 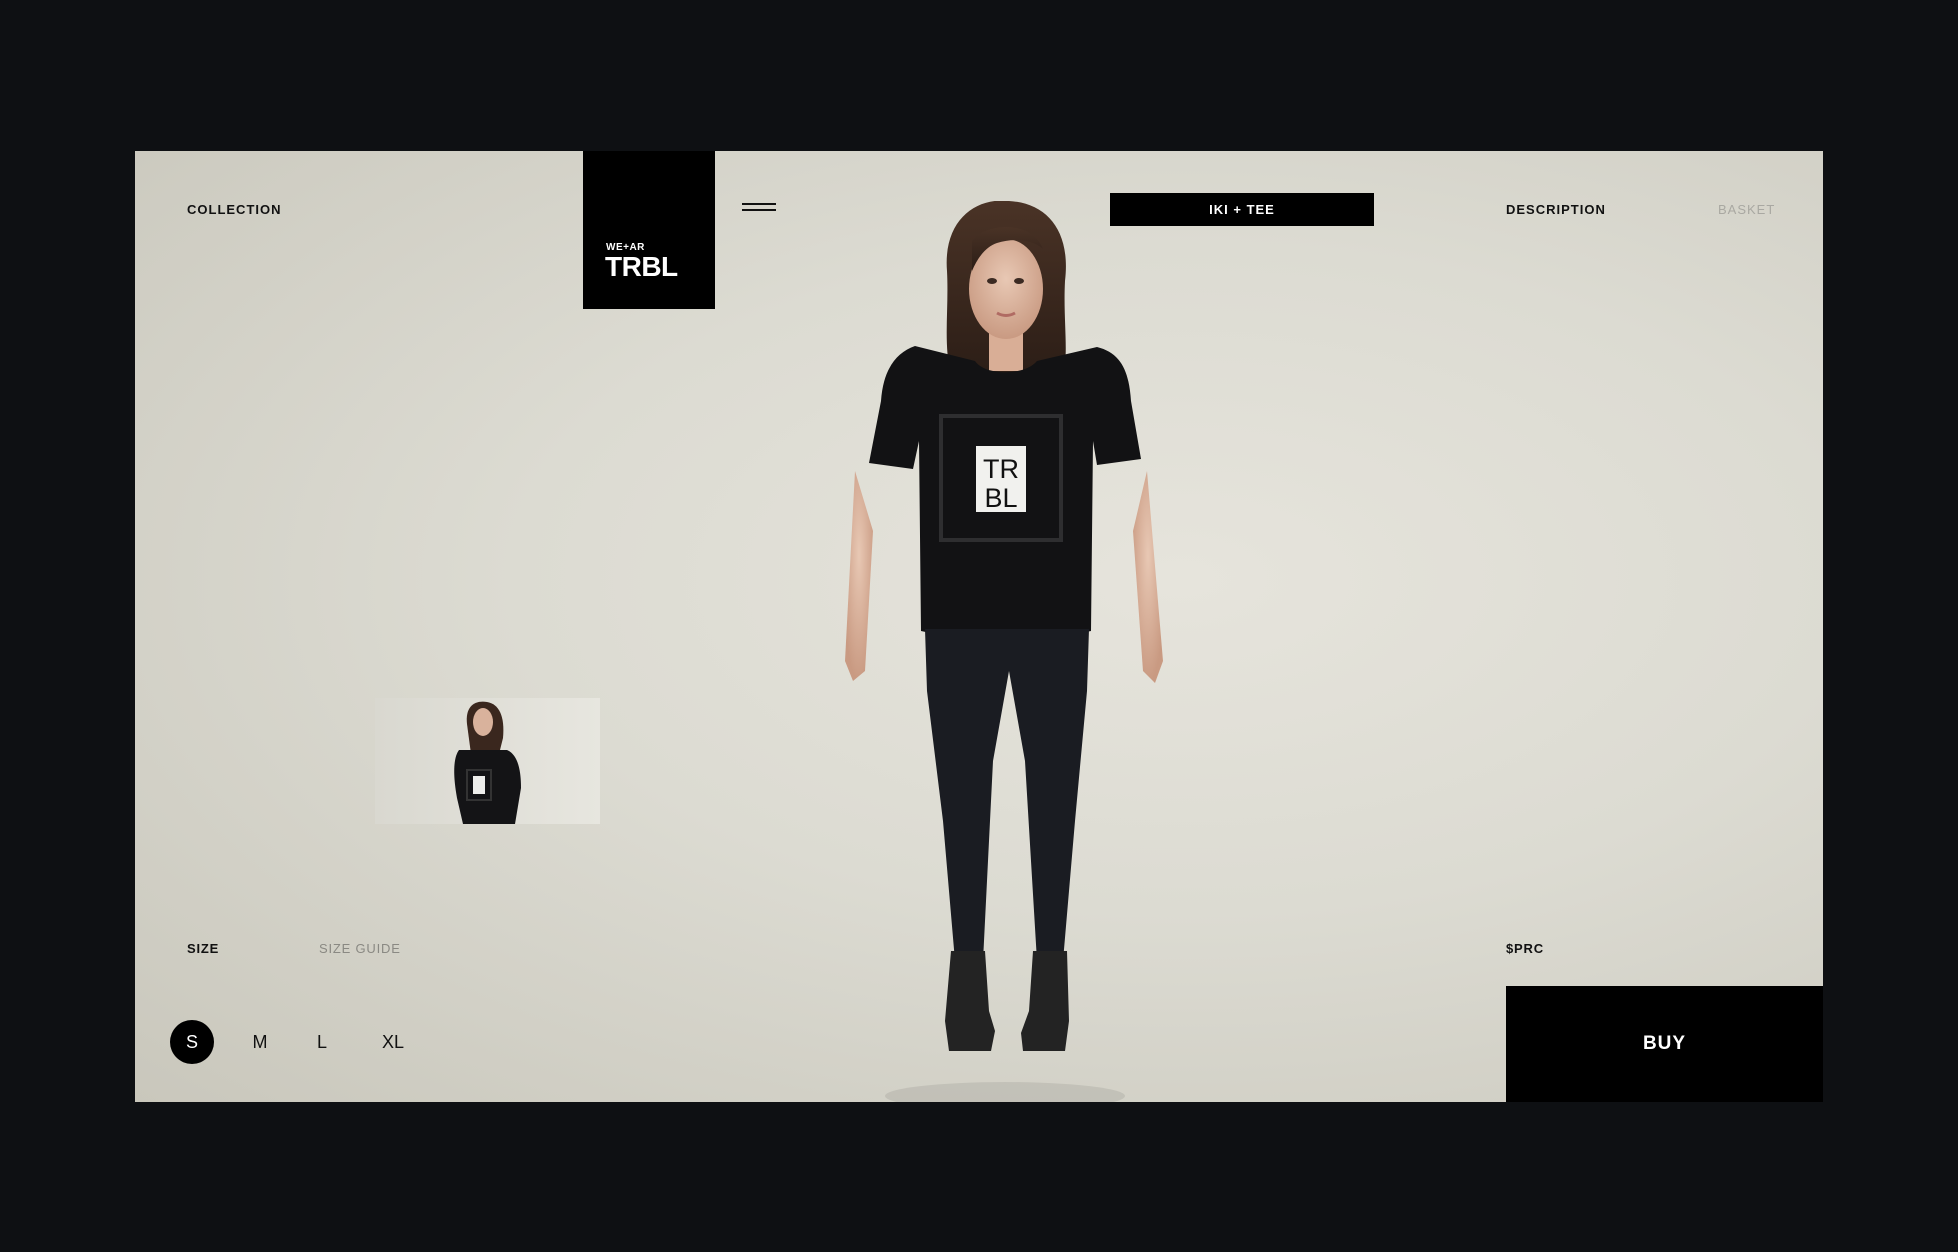 I want to click on size-guide-link: SIZE GUIDE, so click(x=360, y=948).